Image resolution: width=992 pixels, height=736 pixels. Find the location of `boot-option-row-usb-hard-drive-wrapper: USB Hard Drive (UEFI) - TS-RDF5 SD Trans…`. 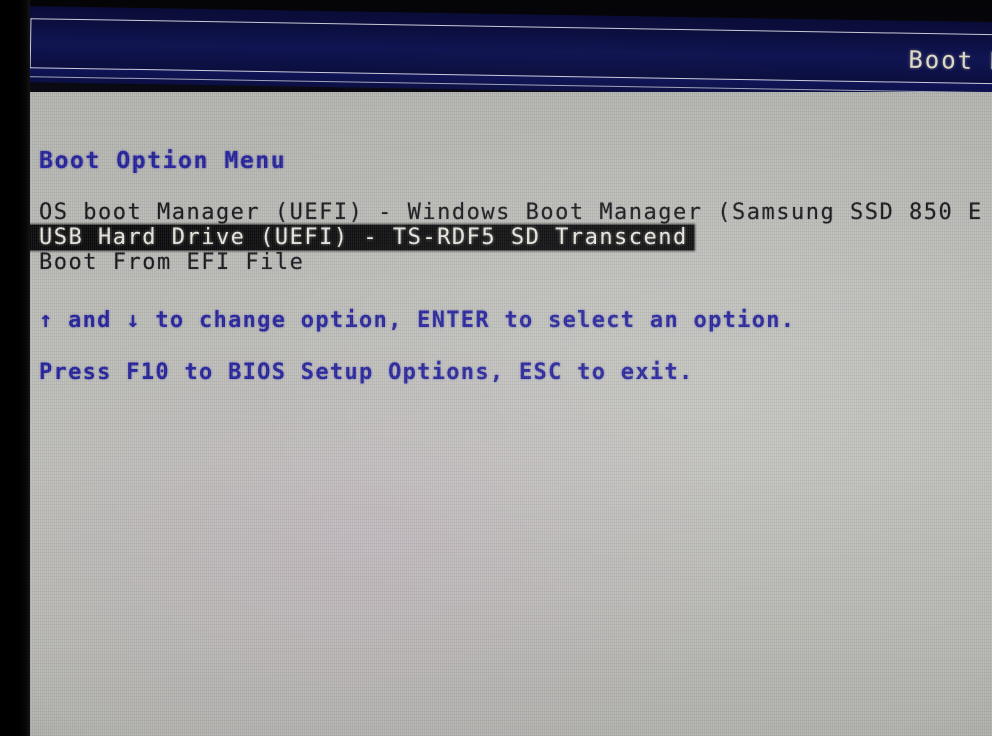

boot-option-row-usb-hard-drive-wrapper: USB Hard Drive (UEFI) - TS-RDF5 SD Trans… is located at coordinates (509, 237).